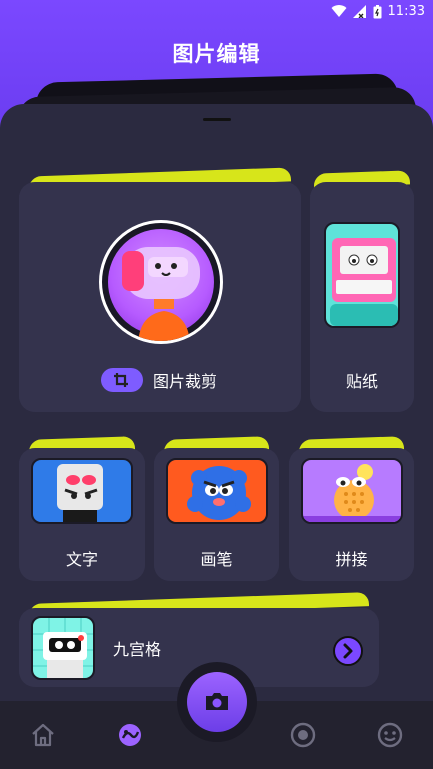 Image resolution: width=433 pixels, height=769 pixels. I want to click on collage-thumbnail, so click(352, 491).